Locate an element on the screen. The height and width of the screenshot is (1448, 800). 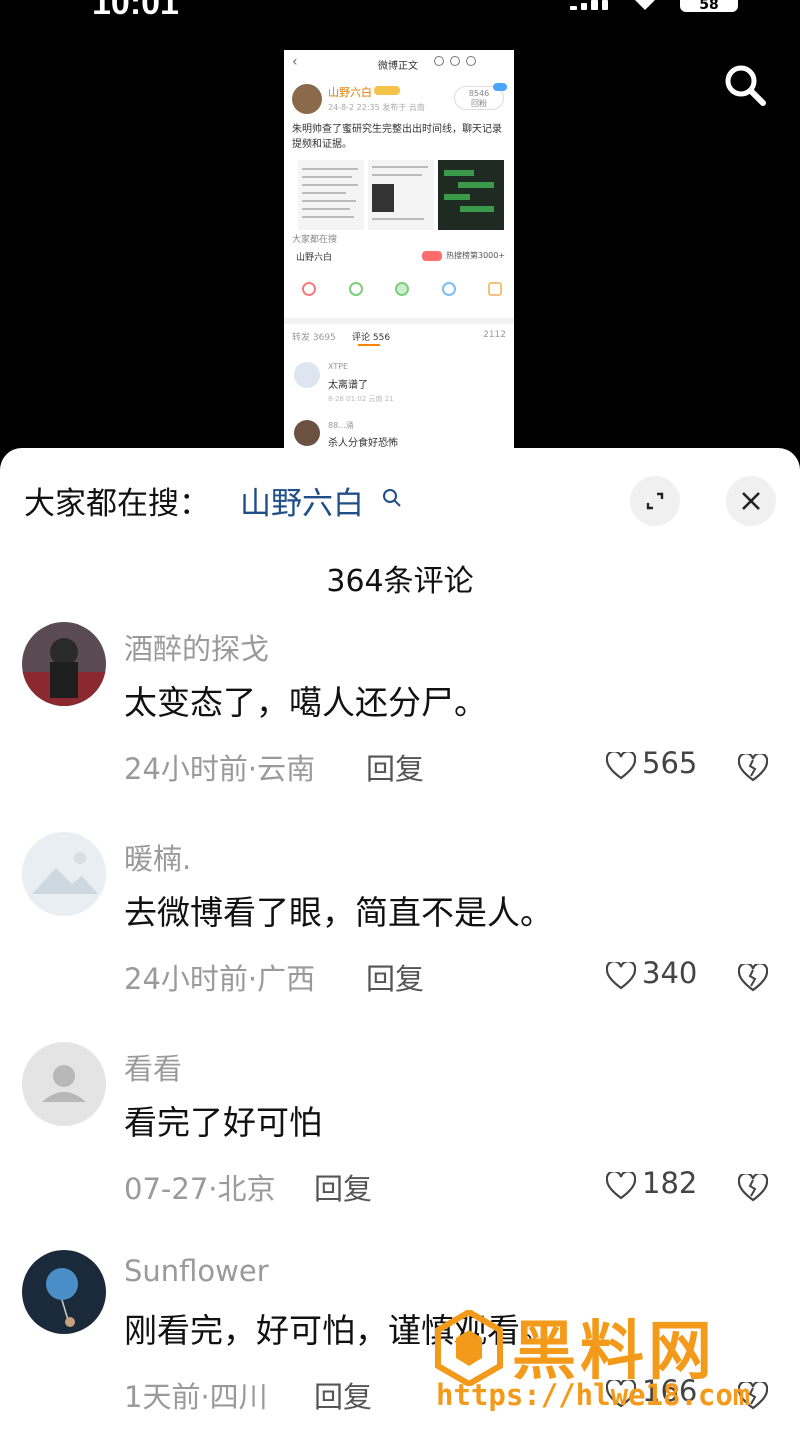
embedded-share-icons is located at coordinates (402, 292).